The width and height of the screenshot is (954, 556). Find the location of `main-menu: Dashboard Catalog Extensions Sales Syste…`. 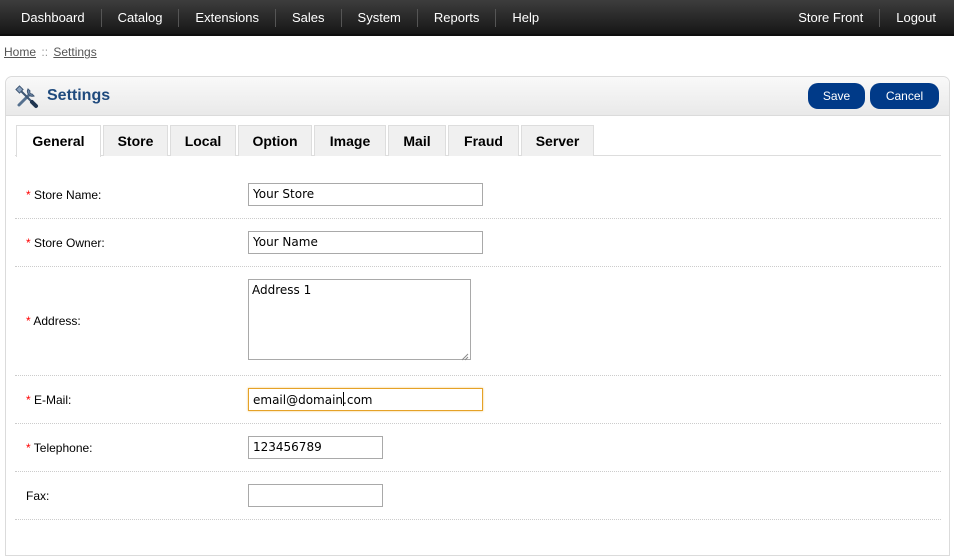

main-menu: Dashboard Catalog Extensions Sales Syste… is located at coordinates (280, 18).